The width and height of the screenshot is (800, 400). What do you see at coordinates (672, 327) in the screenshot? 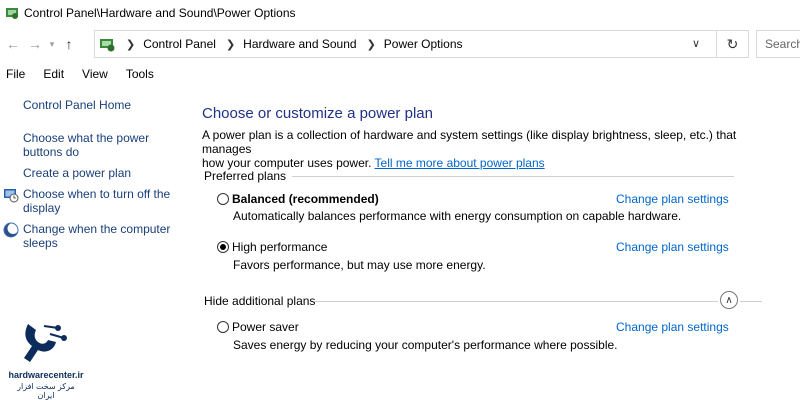
I see `change-plan-settings-power-saver-link: Change plan settings` at bounding box center [672, 327].